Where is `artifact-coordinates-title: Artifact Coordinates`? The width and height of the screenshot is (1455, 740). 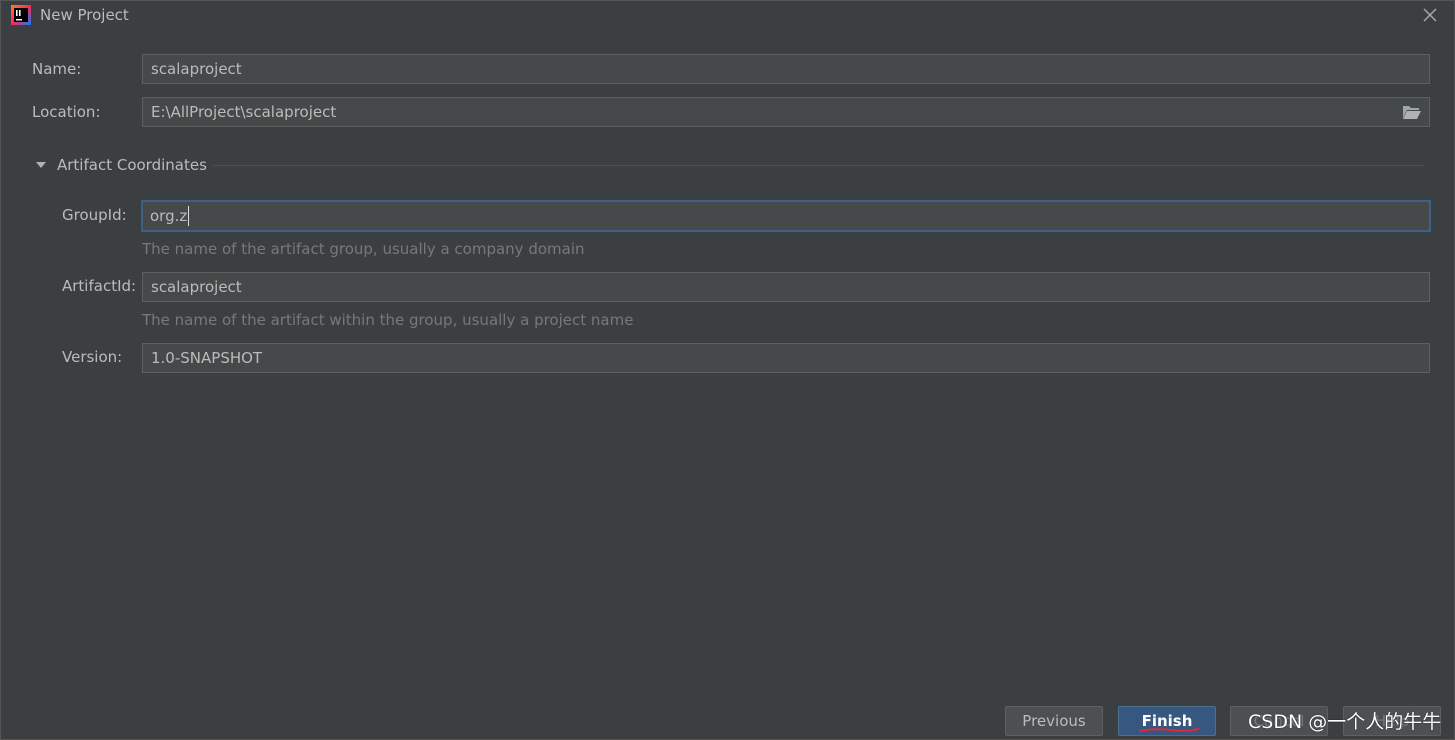 artifact-coordinates-title: Artifact Coordinates is located at coordinates (132, 165).